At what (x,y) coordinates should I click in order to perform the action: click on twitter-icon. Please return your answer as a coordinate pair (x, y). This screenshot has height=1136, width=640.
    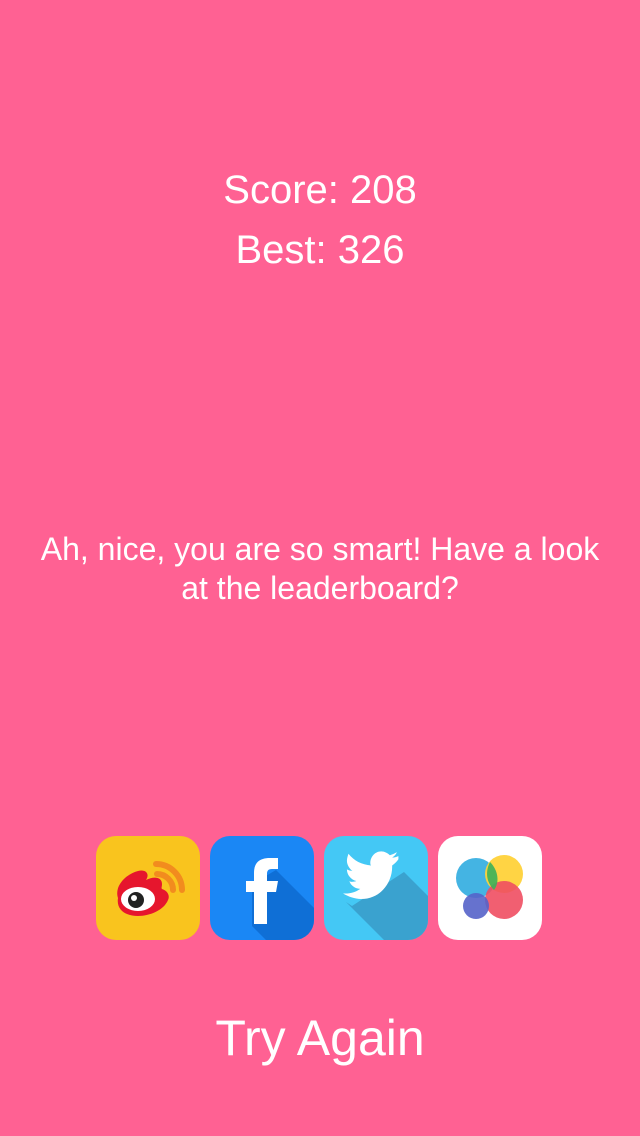
    Looking at the image, I should click on (376, 888).